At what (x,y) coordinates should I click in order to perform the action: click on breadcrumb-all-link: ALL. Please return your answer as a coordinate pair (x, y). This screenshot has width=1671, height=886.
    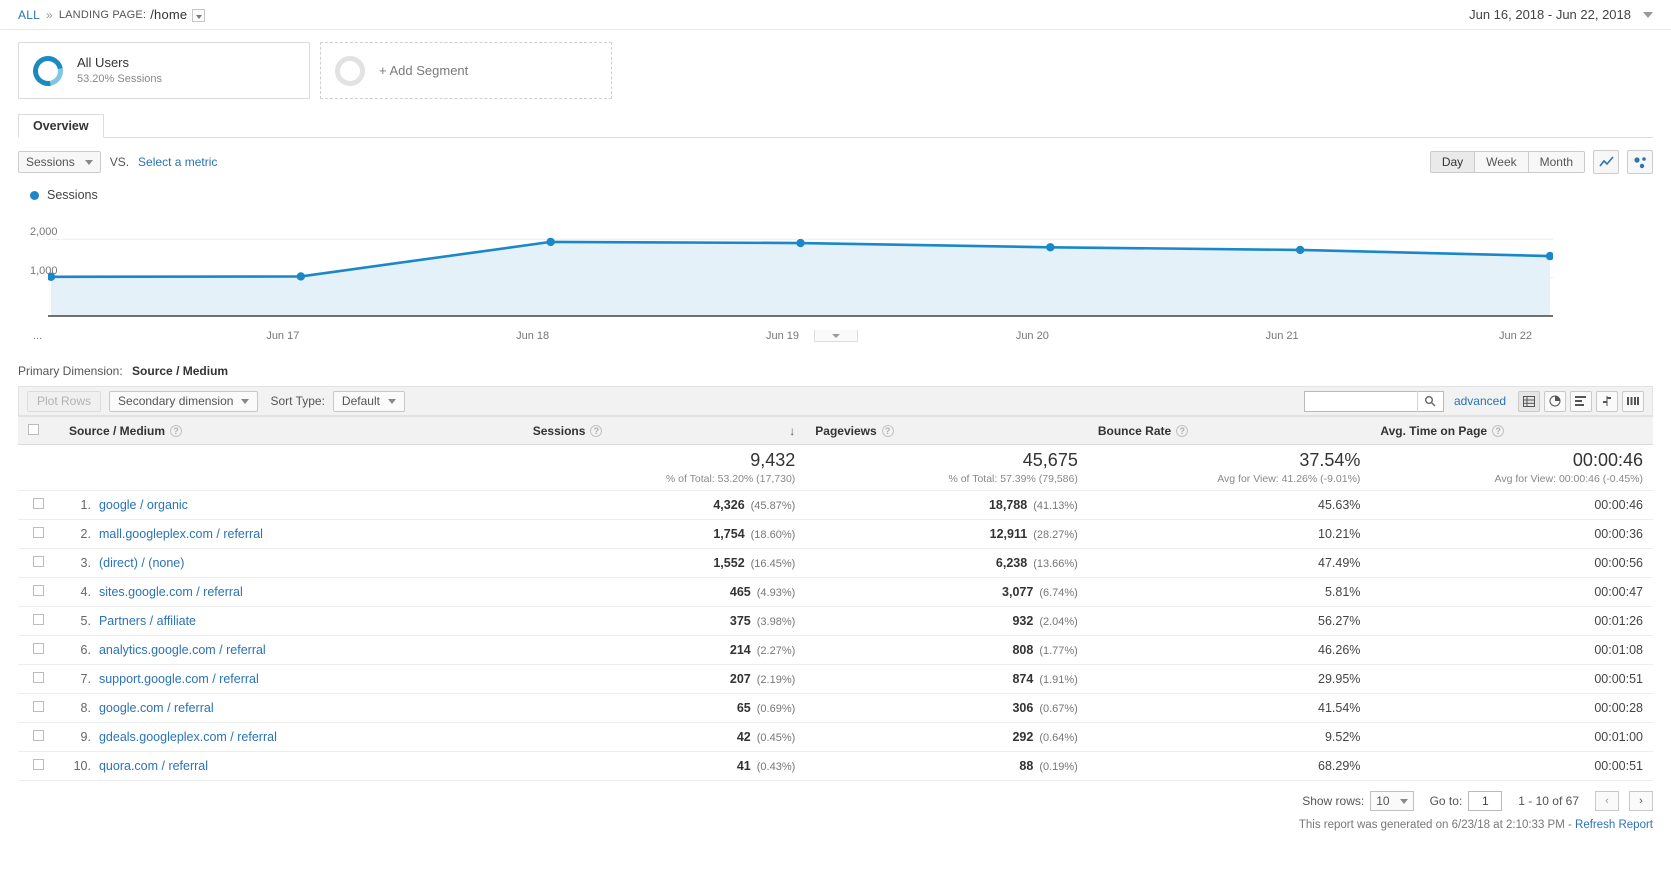
    Looking at the image, I should click on (29, 15).